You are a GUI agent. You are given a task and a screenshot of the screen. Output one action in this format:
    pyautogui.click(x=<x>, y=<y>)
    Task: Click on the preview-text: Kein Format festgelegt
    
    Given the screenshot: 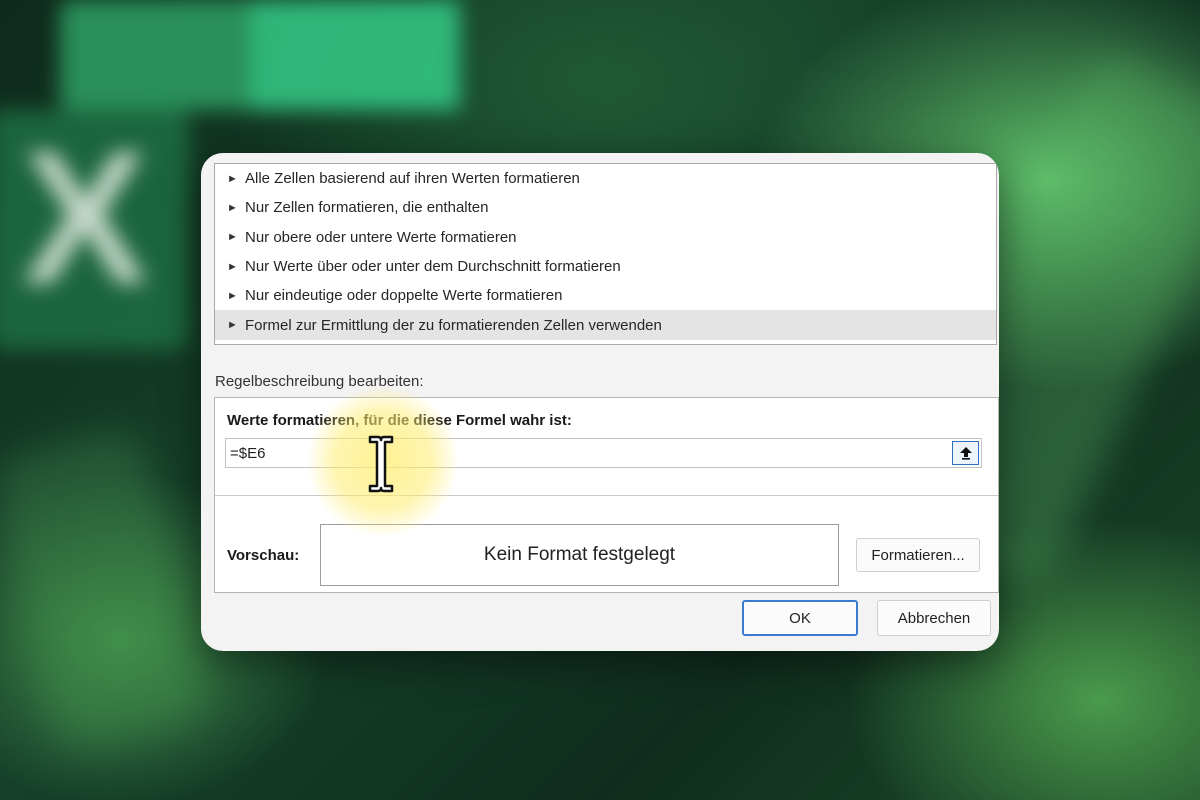 What is the action you would take?
    pyautogui.click(x=579, y=554)
    